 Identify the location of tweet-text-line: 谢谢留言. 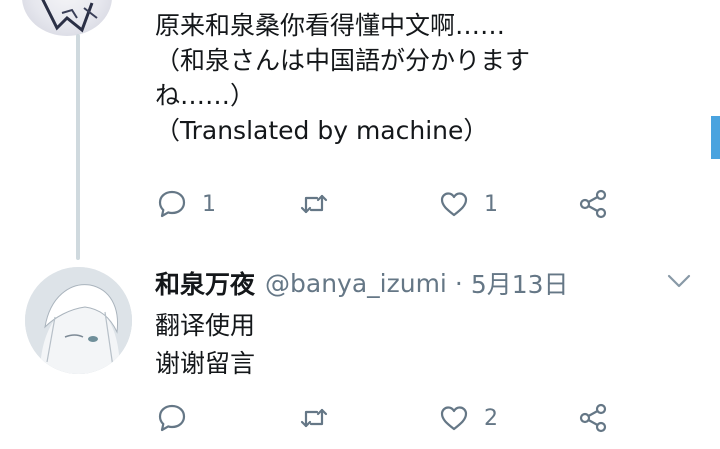
(205, 363).